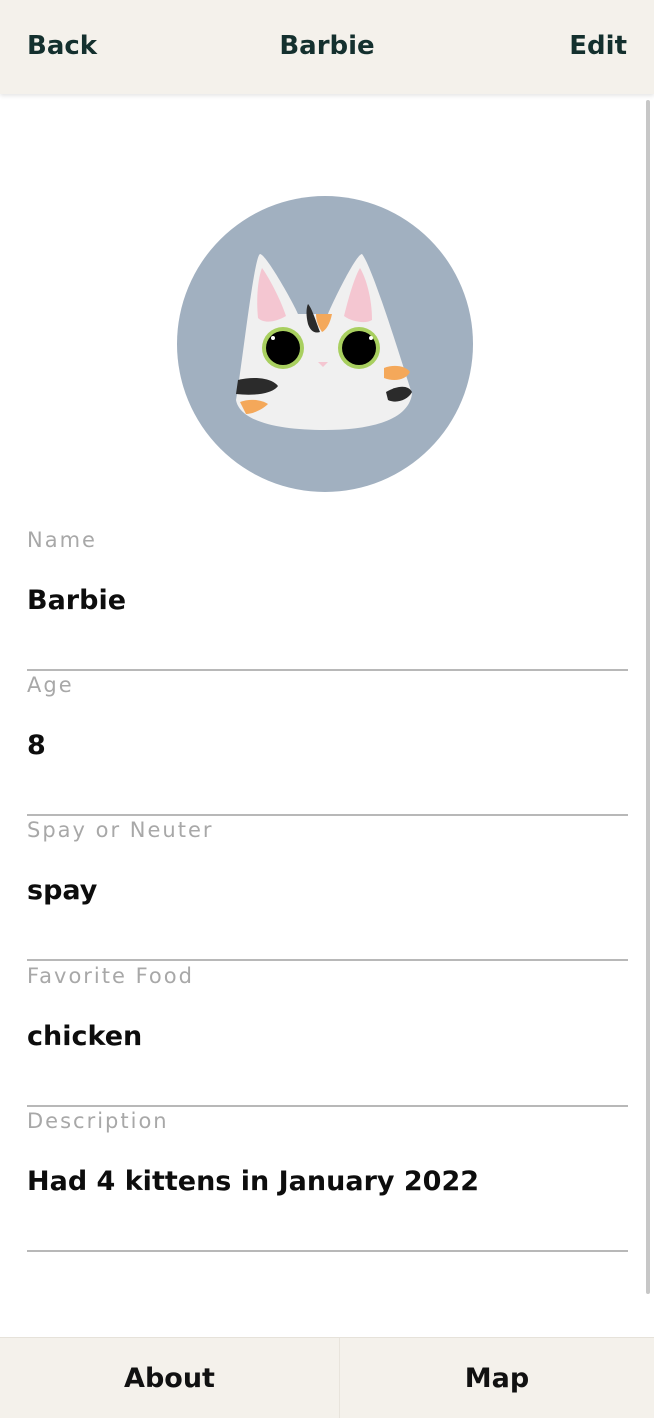 The width and height of the screenshot is (654, 1418). What do you see at coordinates (62, 890) in the screenshot?
I see `spay-neuter-value: spay` at bounding box center [62, 890].